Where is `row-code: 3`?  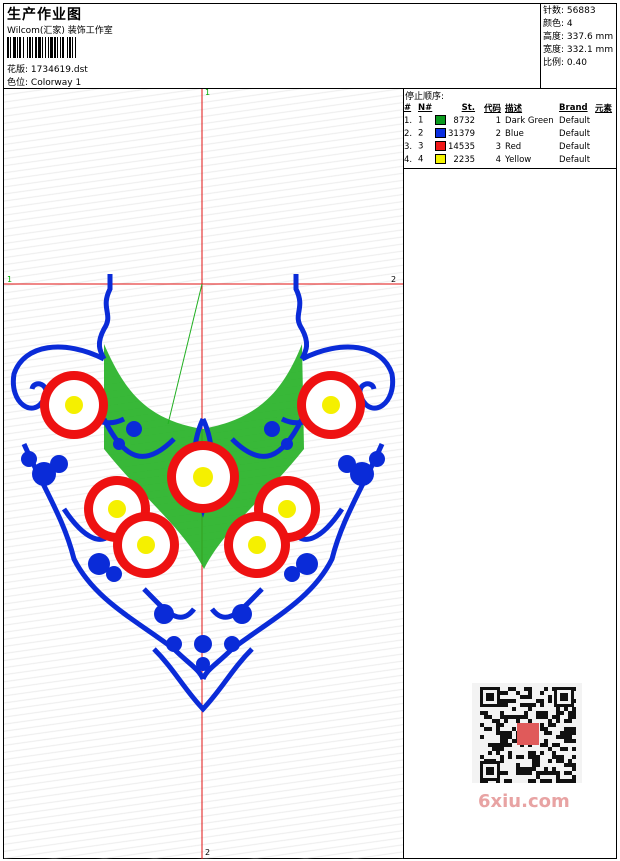
row-code: 3 is located at coordinates (498, 146).